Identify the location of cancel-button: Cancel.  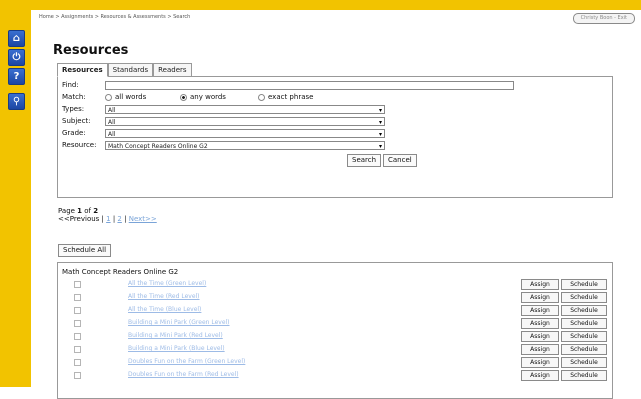
(400, 160).